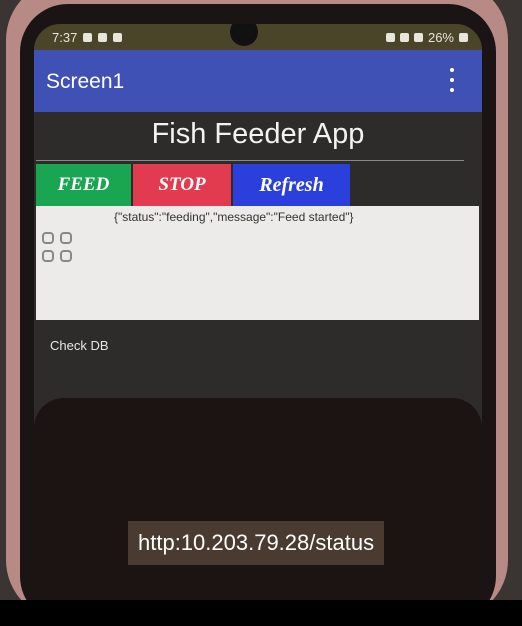 This screenshot has width=522, height=626. I want to click on app-bar: Screen1, so click(258, 81).